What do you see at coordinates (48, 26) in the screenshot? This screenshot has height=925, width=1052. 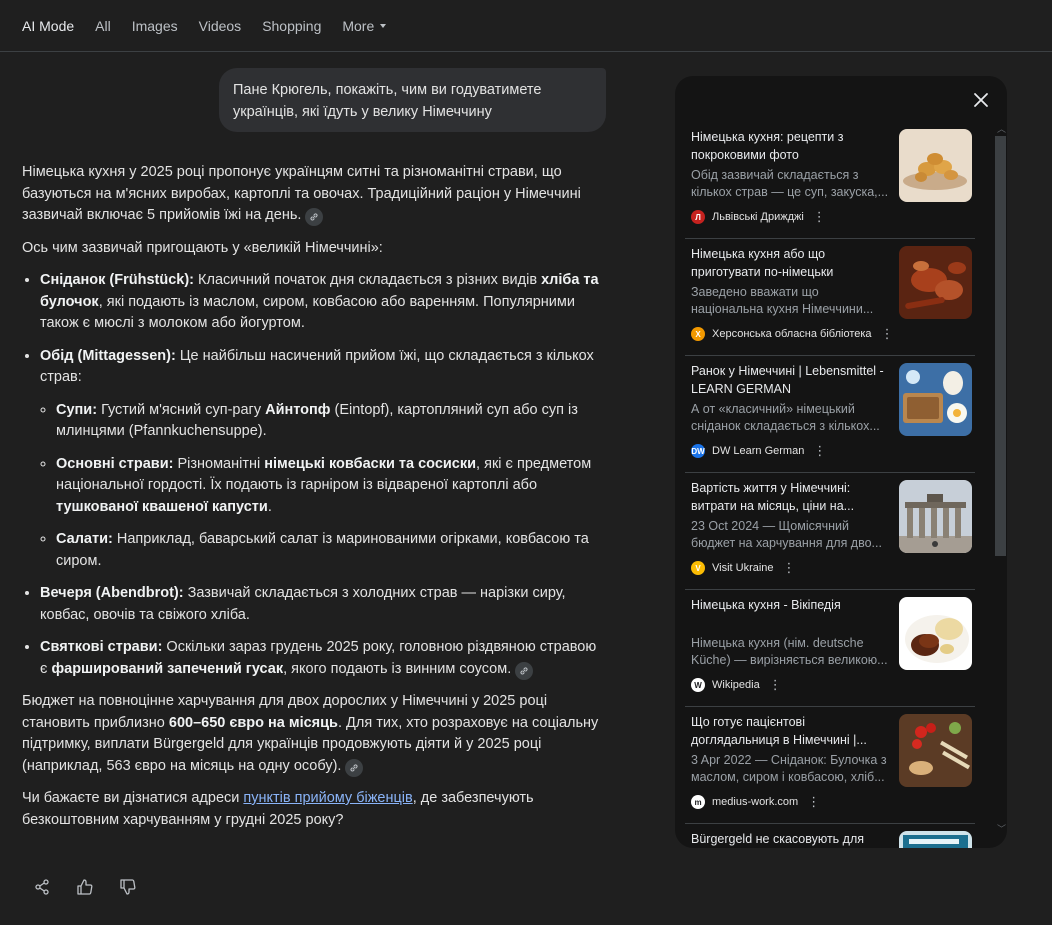 I see `tab-ai-mode: AI Mode` at bounding box center [48, 26].